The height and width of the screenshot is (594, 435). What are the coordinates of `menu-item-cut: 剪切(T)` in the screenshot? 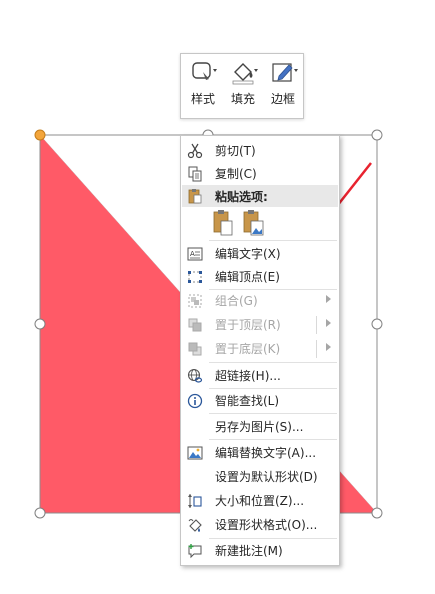 It's located at (260, 151).